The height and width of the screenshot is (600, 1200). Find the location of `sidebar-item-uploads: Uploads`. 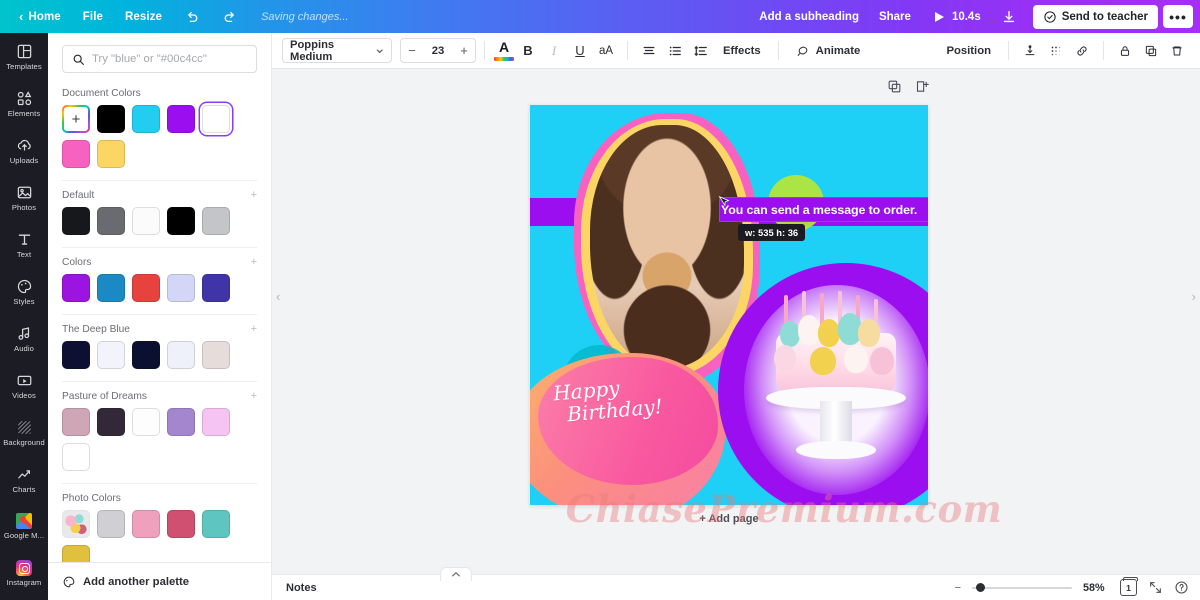

sidebar-item-uploads: Uploads is located at coordinates (24, 150).